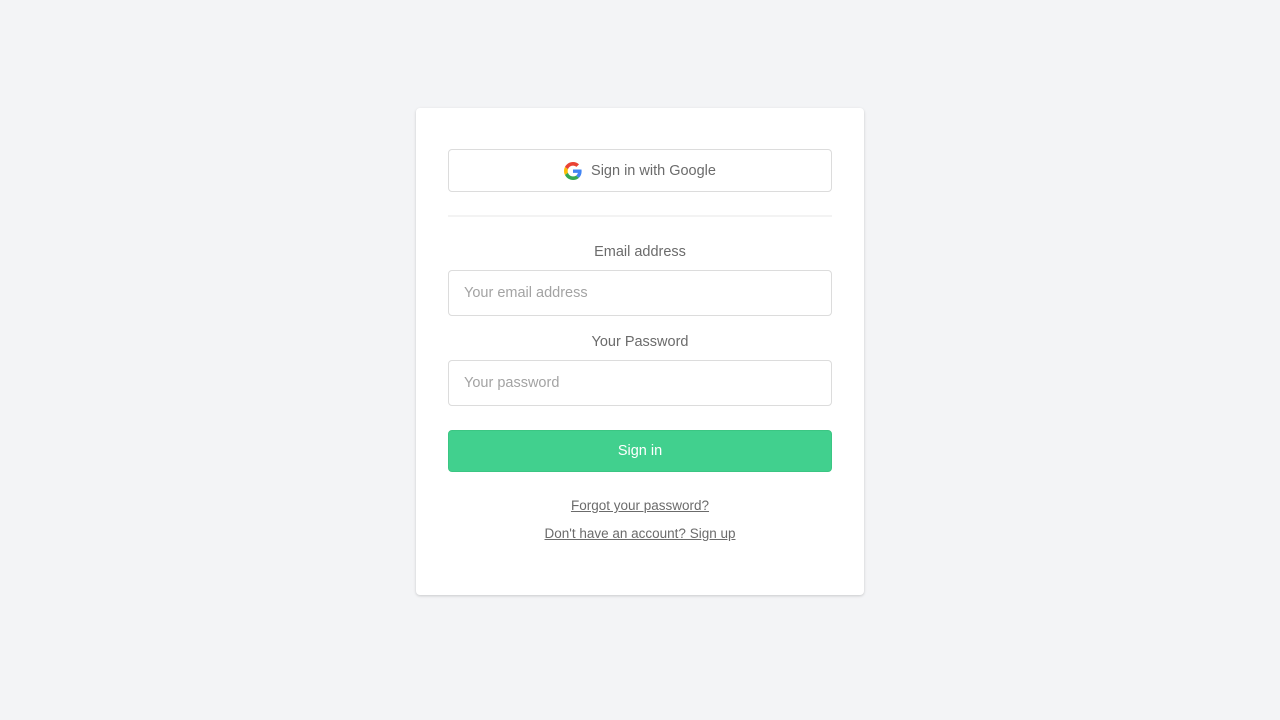 This screenshot has width=1280, height=720. What do you see at coordinates (573, 170) in the screenshot?
I see `google-icon` at bounding box center [573, 170].